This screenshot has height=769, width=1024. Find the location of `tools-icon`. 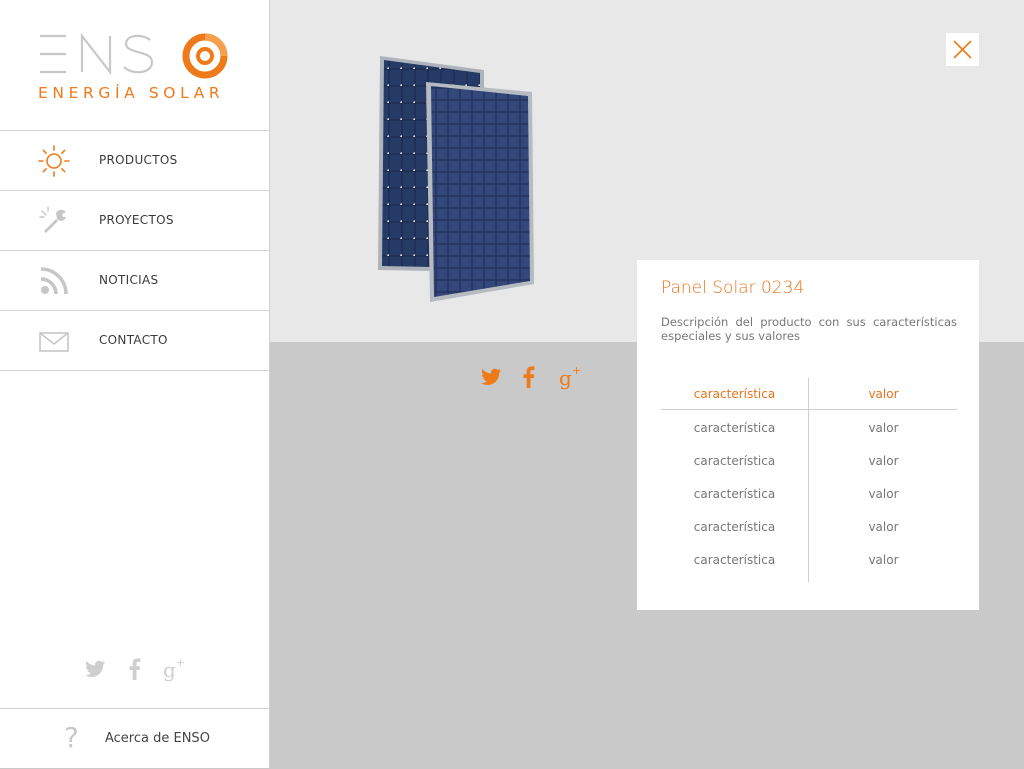

tools-icon is located at coordinates (52, 219).